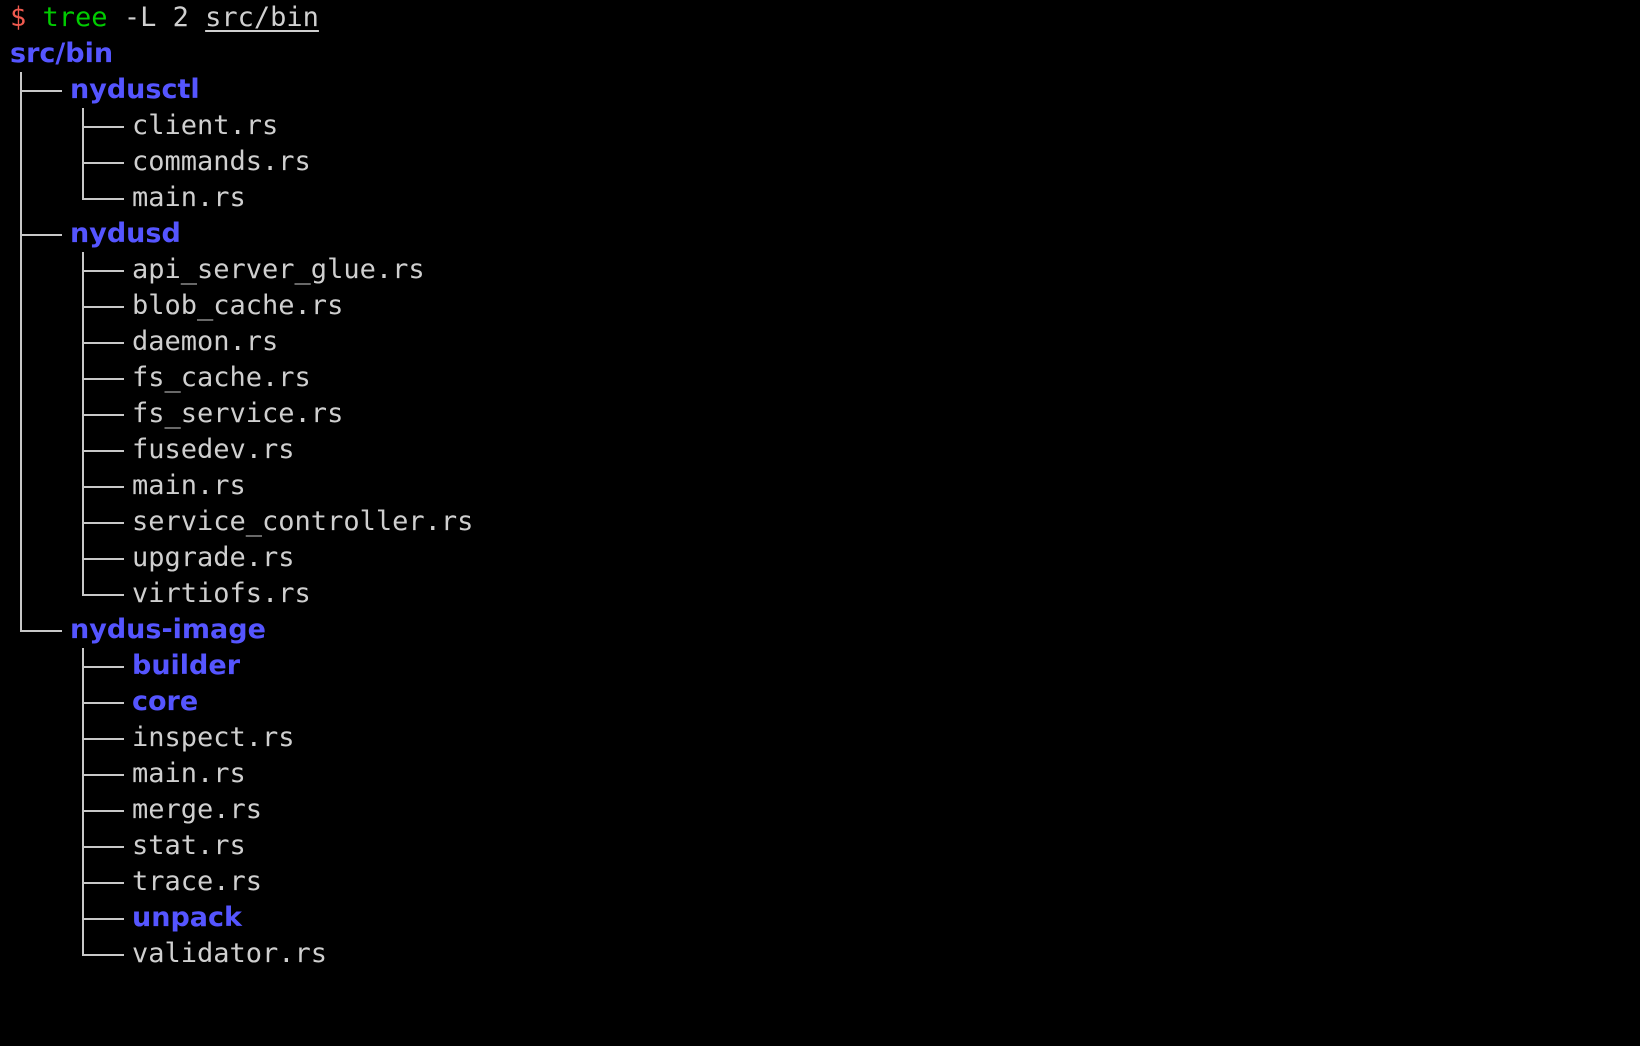 Image resolution: width=1640 pixels, height=1046 pixels. What do you see at coordinates (820, 342) in the screenshot?
I see `tree-row-file: daemon.rs` at bounding box center [820, 342].